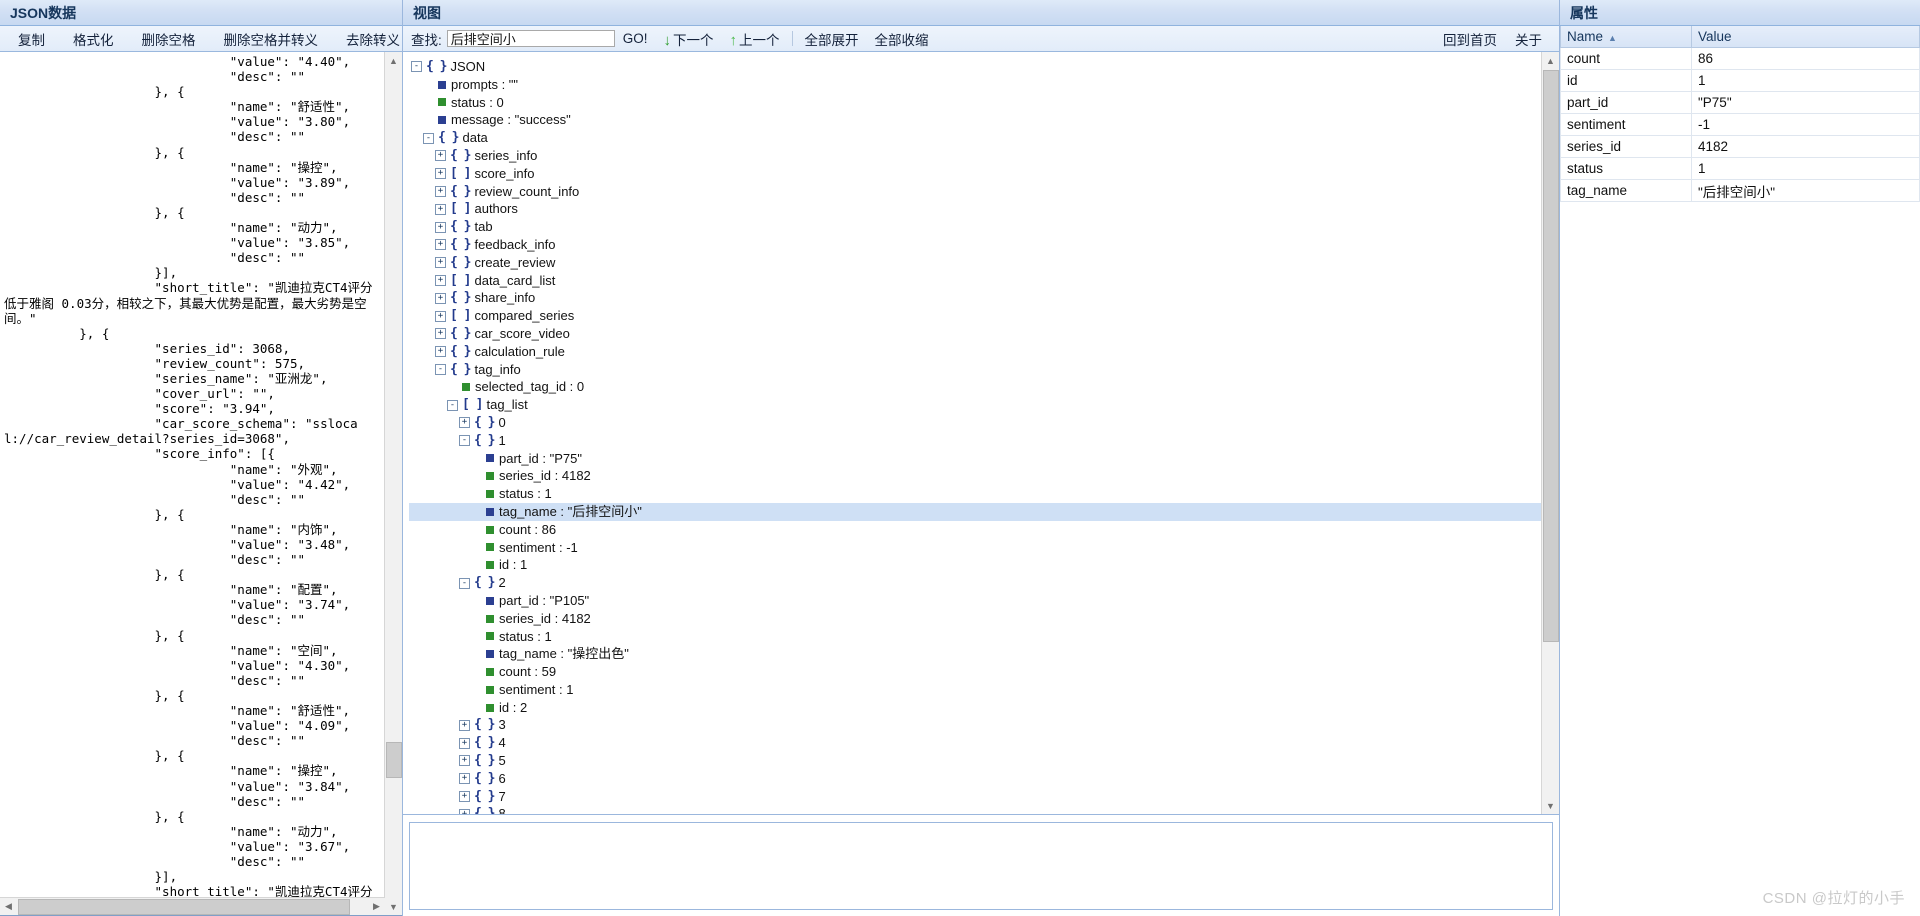 The width and height of the screenshot is (1920, 916). What do you see at coordinates (975, 530) in the screenshot?
I see `tree-node: count : 86` at bounding box center [975, 530].